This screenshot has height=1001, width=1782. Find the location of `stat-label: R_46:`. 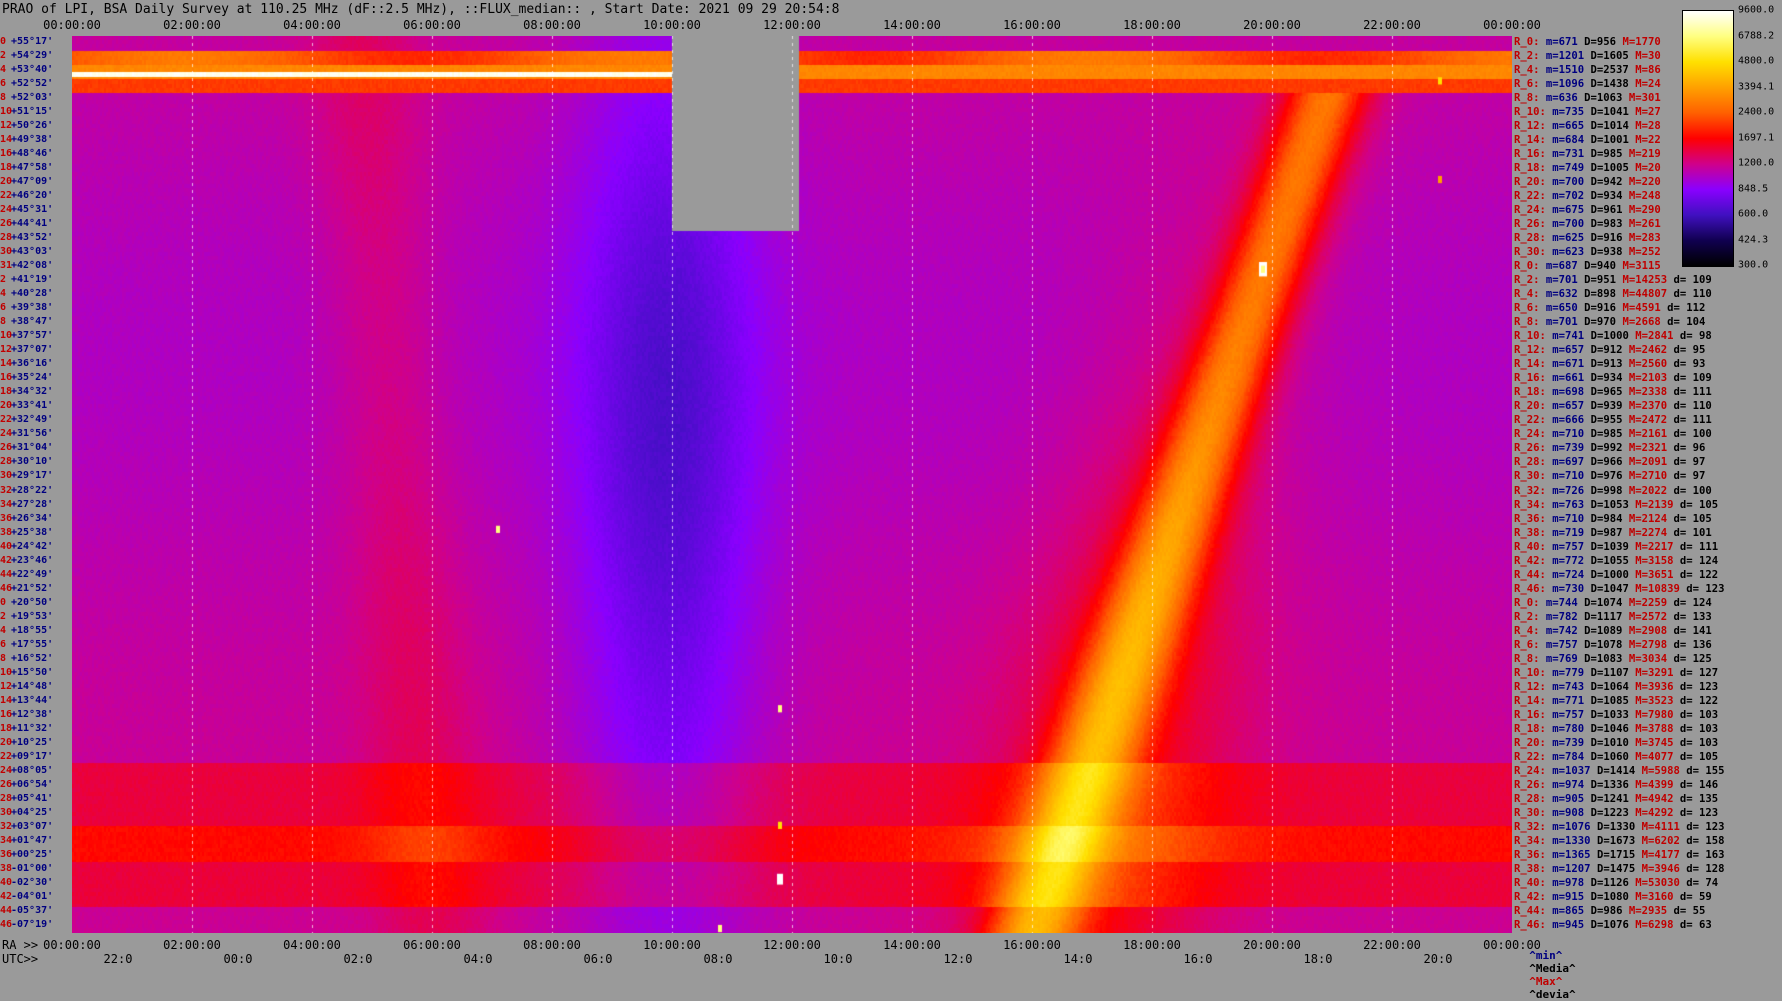

stat-label: R_46: is located at coordinates (1533, 924).